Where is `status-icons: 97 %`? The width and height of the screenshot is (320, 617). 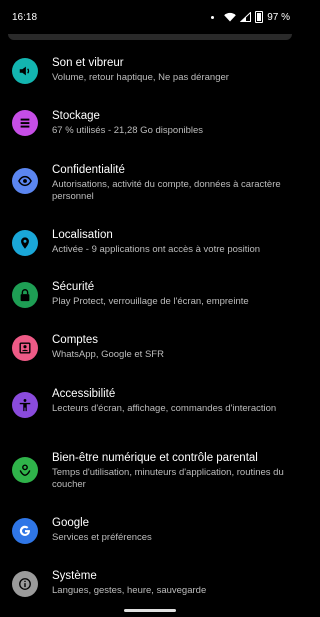 status-icons: 97 % is located at coordinates (250, 17).